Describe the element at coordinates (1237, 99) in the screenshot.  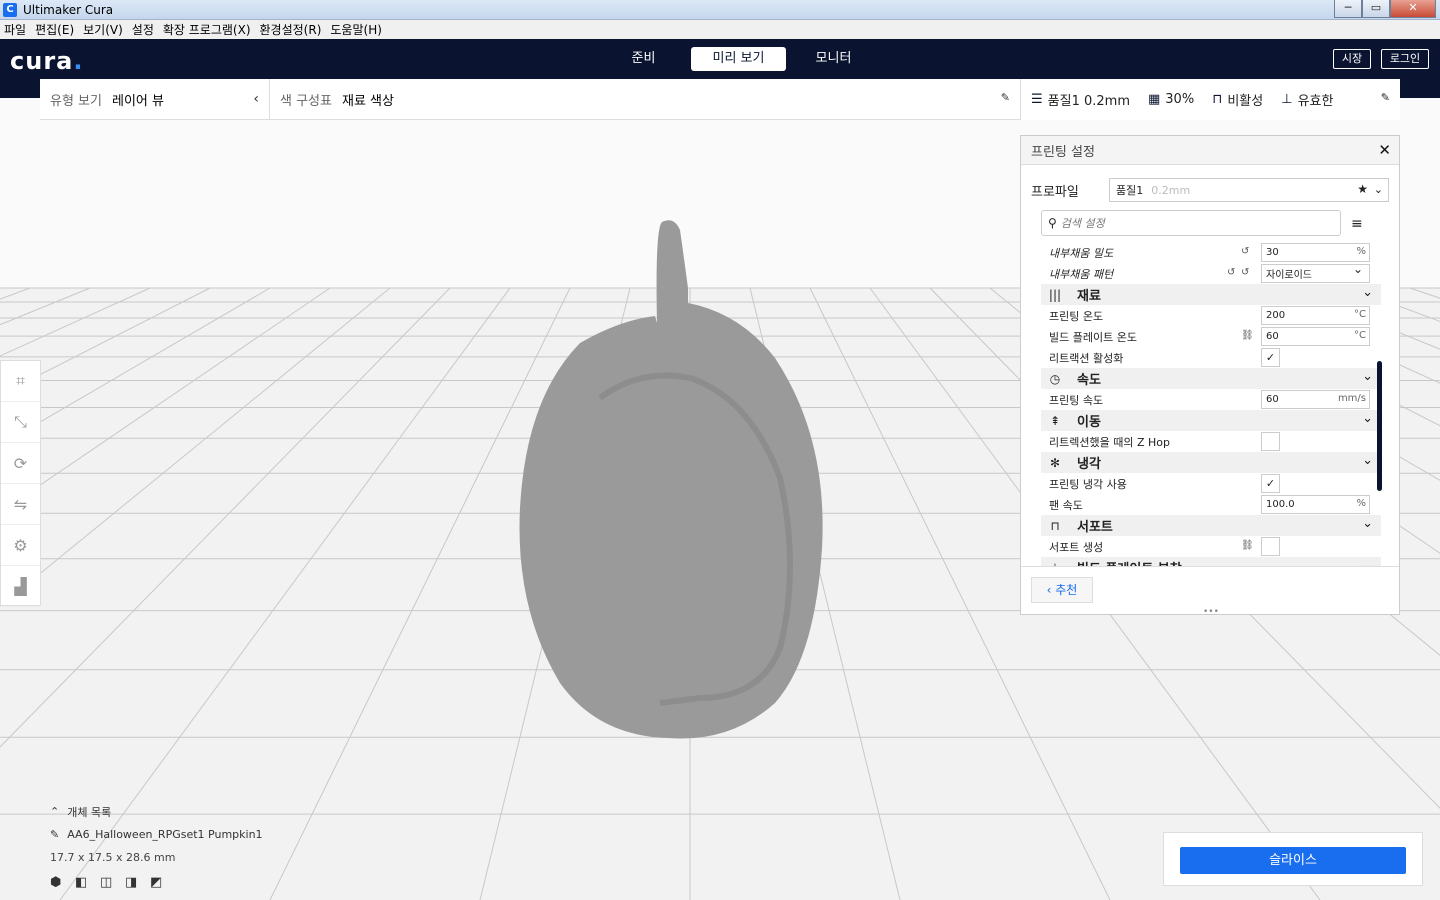
I see `support-summary: ⊓ 비활성` at that location.